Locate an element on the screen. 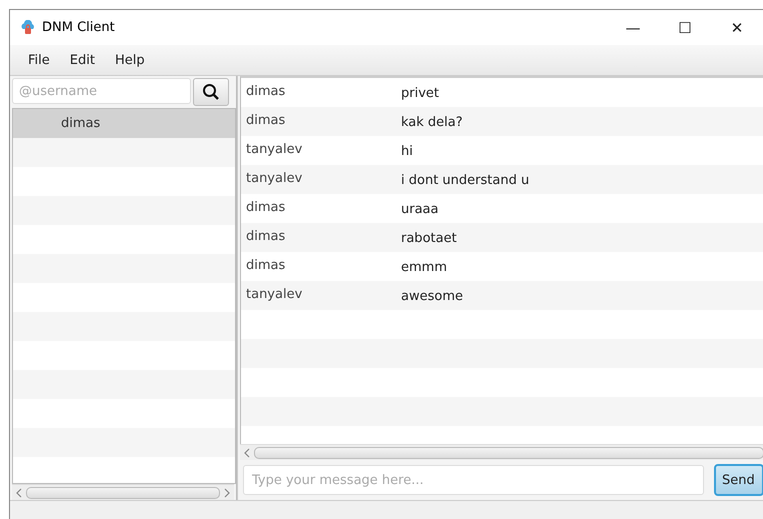 The width and height of the screenshot is (763, 519). contact-item: dimas is located at coordinates (124, 123).